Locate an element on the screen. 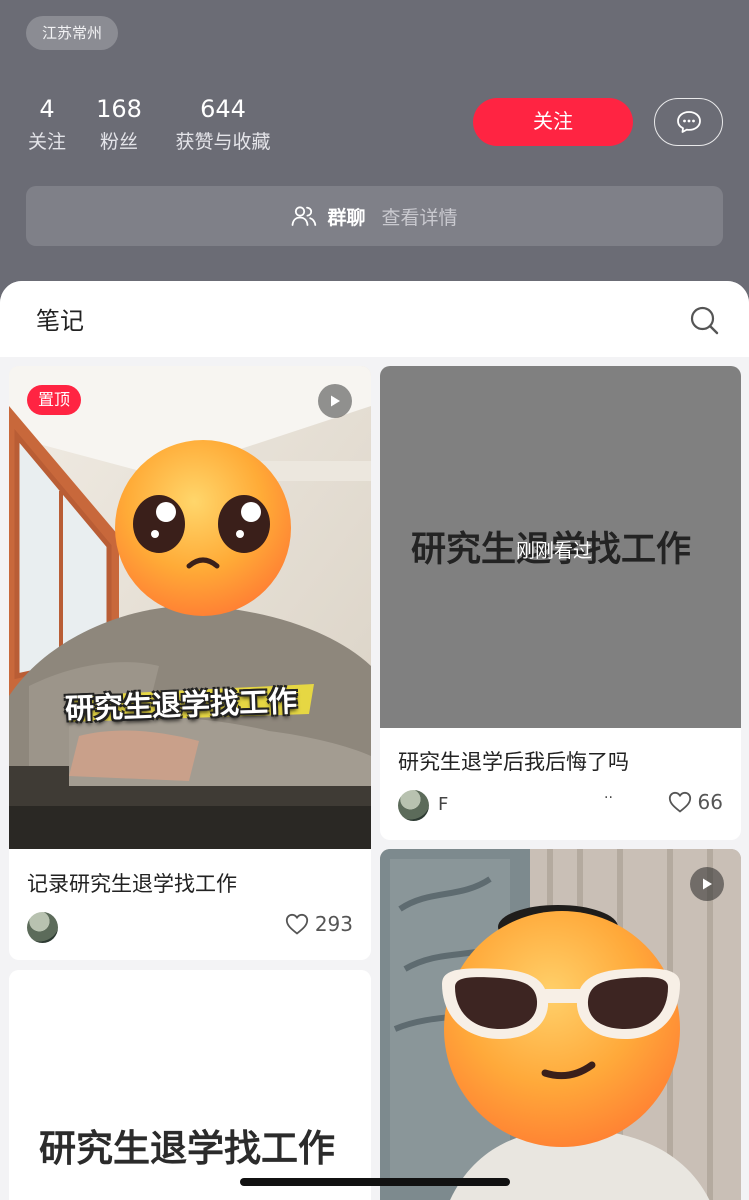  note-meta: 293 is located at coordinates (190, 928).